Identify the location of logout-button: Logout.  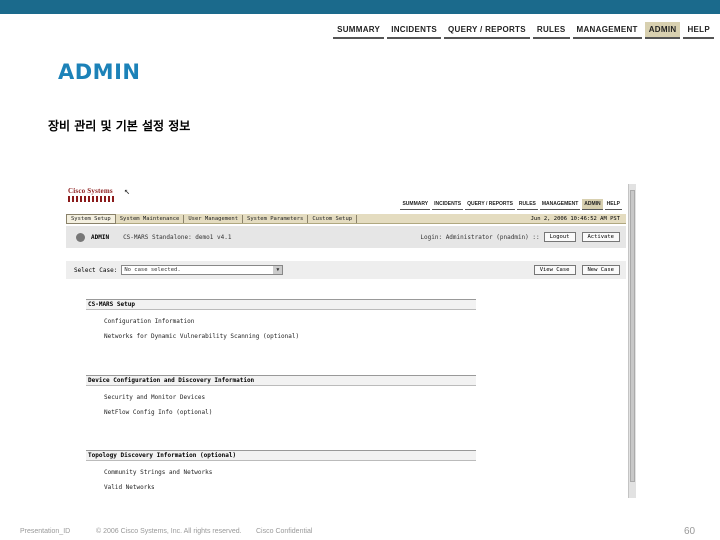
(559, 237).